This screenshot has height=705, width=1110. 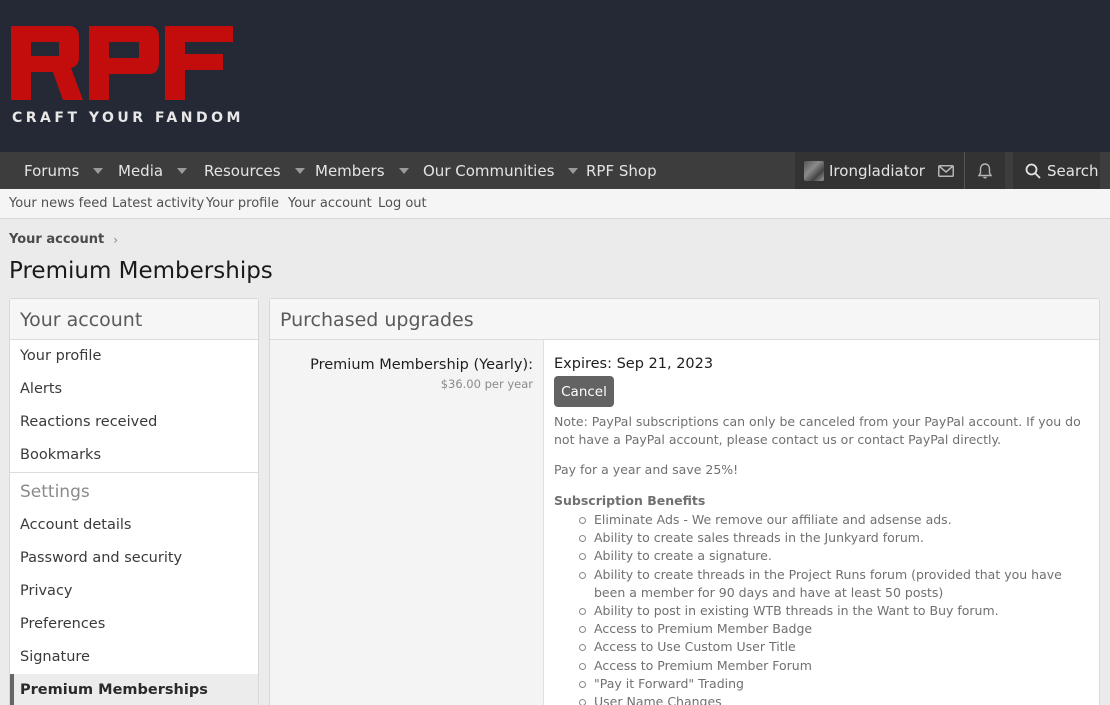 I want to click on site-tagline: CRAFT YOUR FANDOM, so click(x=128, y=118).